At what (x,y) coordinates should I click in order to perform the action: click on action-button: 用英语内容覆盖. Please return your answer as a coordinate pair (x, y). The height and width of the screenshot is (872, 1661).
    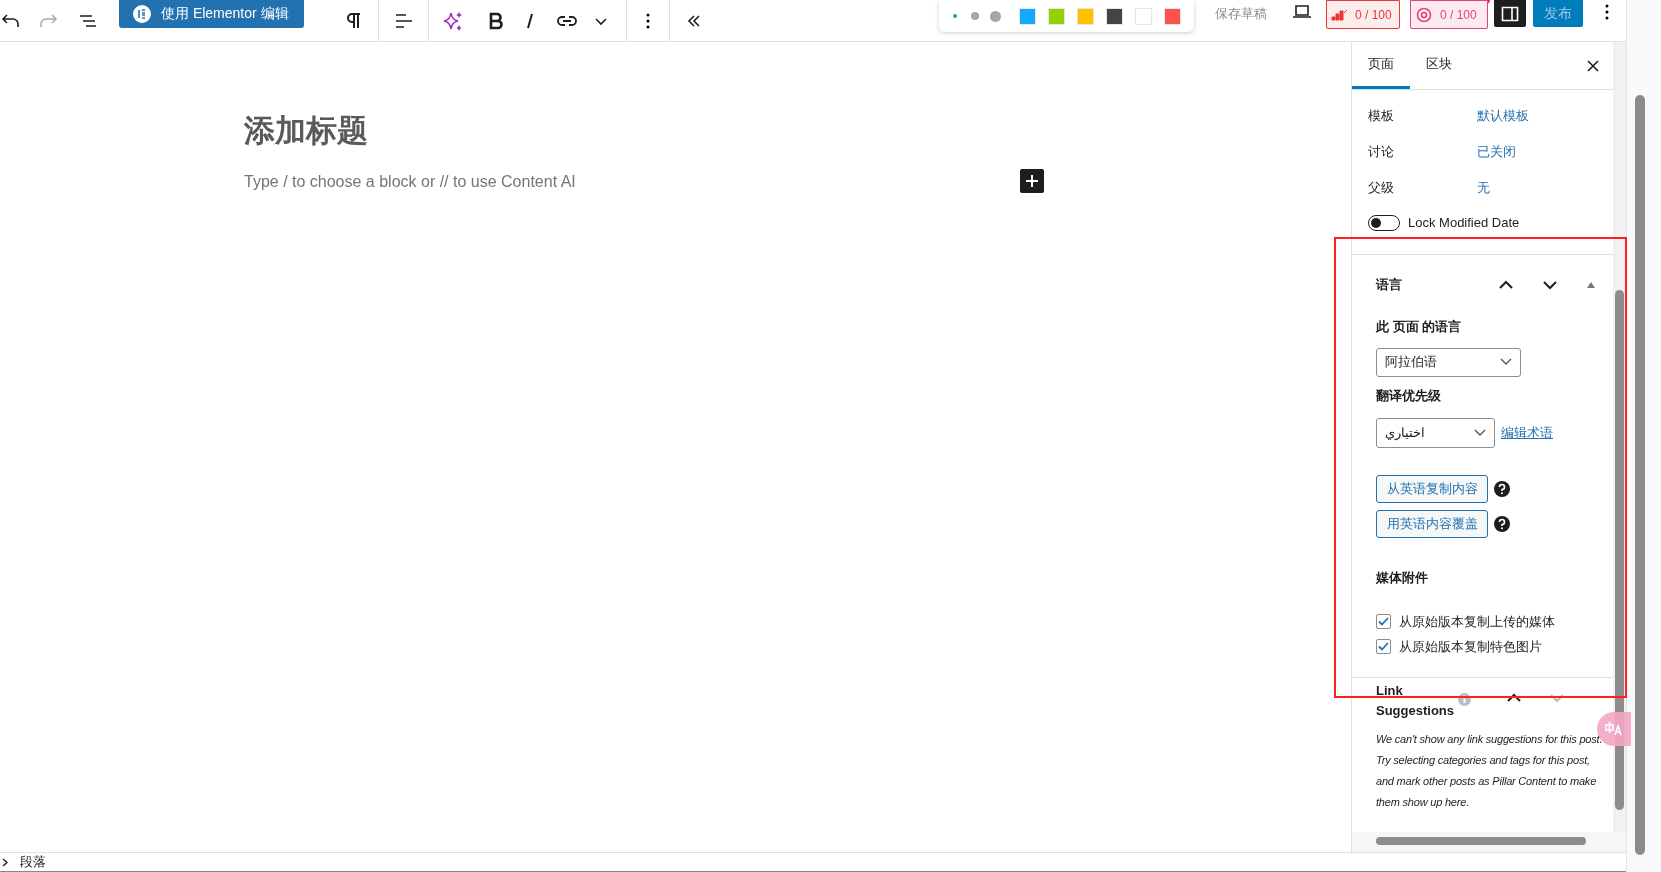
    Looking at the image, I should click on (1432, 524).